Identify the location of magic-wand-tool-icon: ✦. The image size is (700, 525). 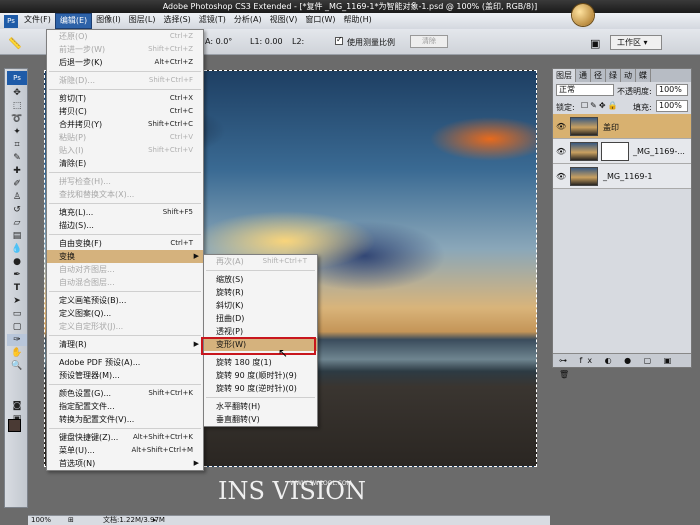
(17, 132).